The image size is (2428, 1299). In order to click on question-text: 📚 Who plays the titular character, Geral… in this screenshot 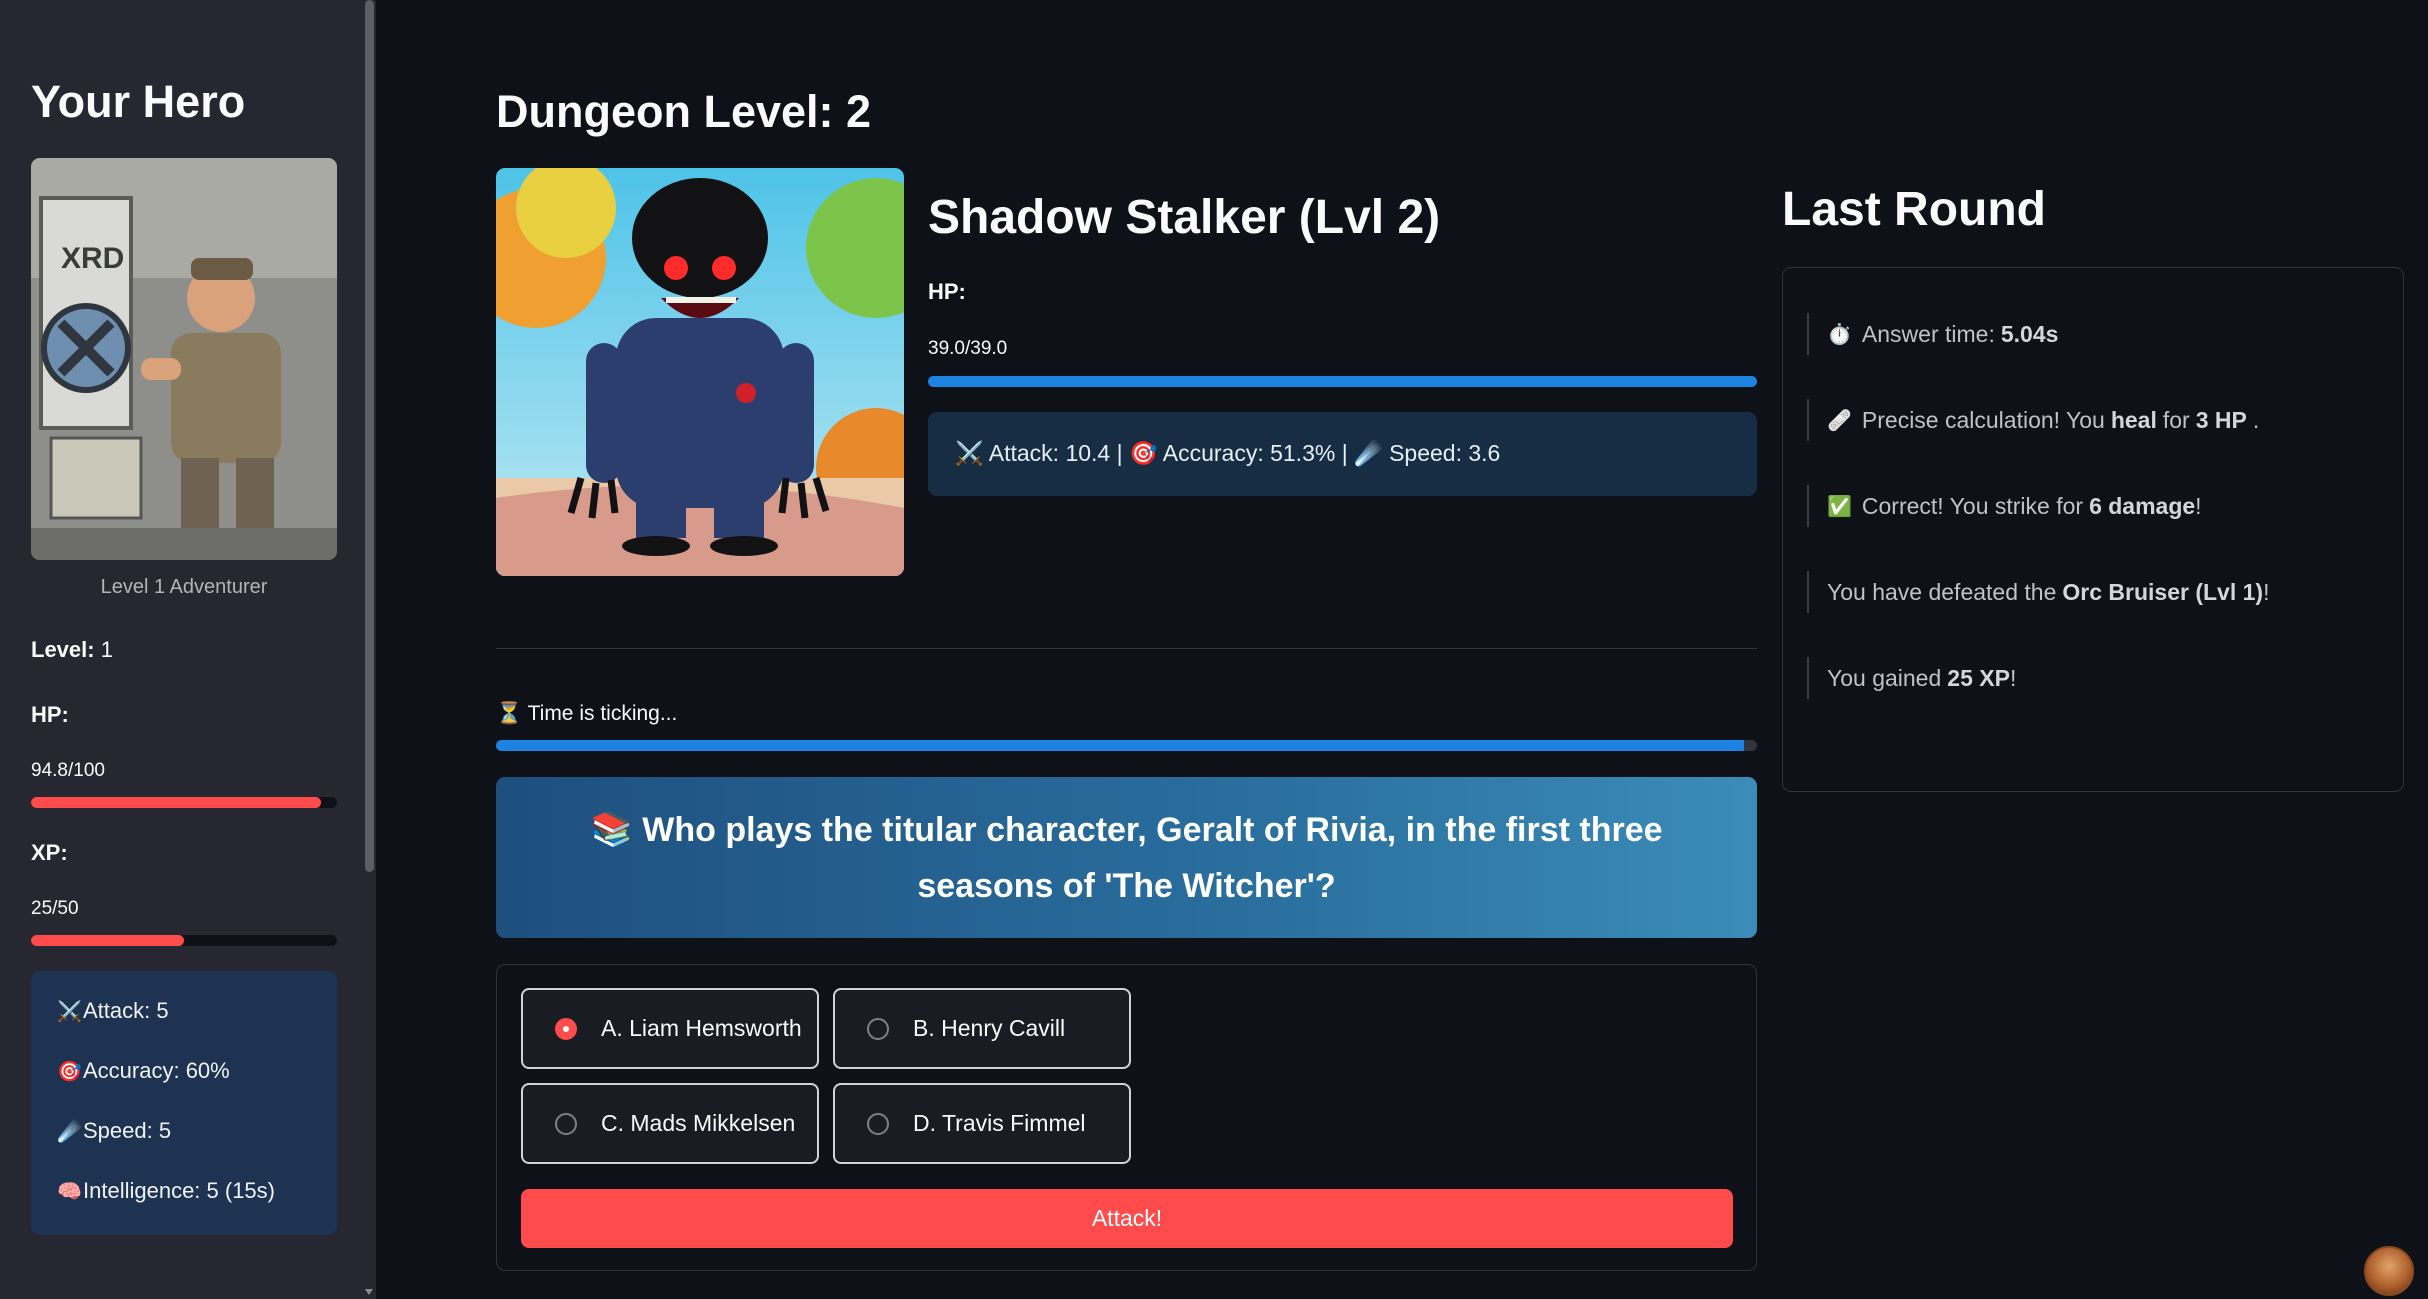, I will do `click(1126, 857)`.